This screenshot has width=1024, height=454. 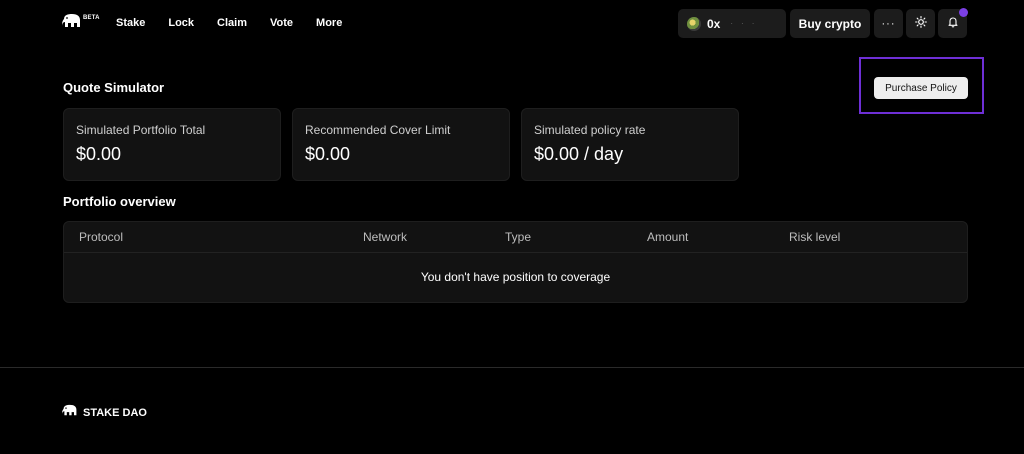 I want to click on buy-crypto-button: Buy crypto, so click(x=830, y=23).